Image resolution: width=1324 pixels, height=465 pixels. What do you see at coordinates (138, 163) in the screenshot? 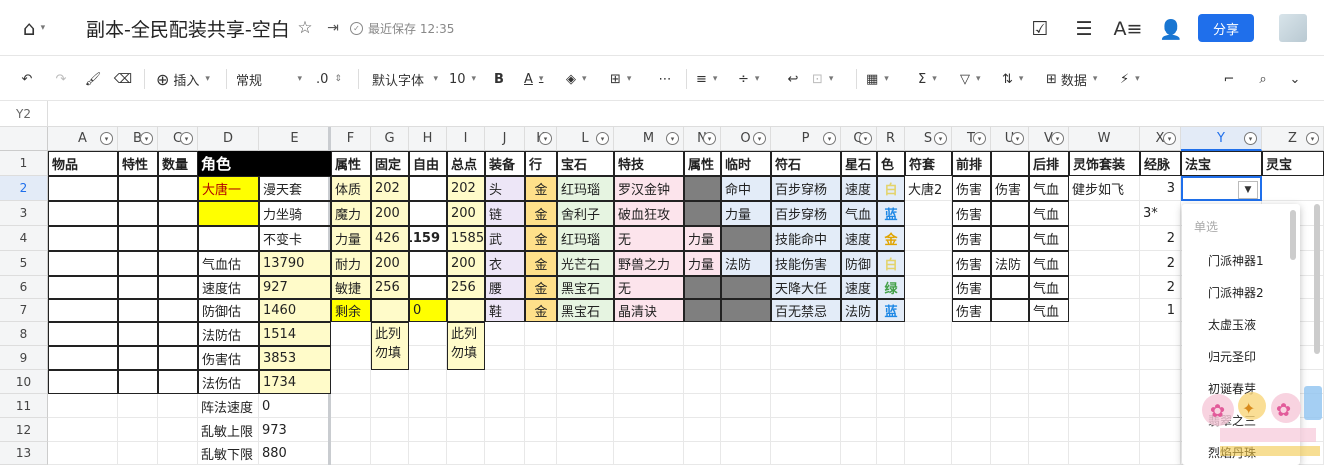
I see `header-cell-b: 特性` at bounding box center [138, 163].